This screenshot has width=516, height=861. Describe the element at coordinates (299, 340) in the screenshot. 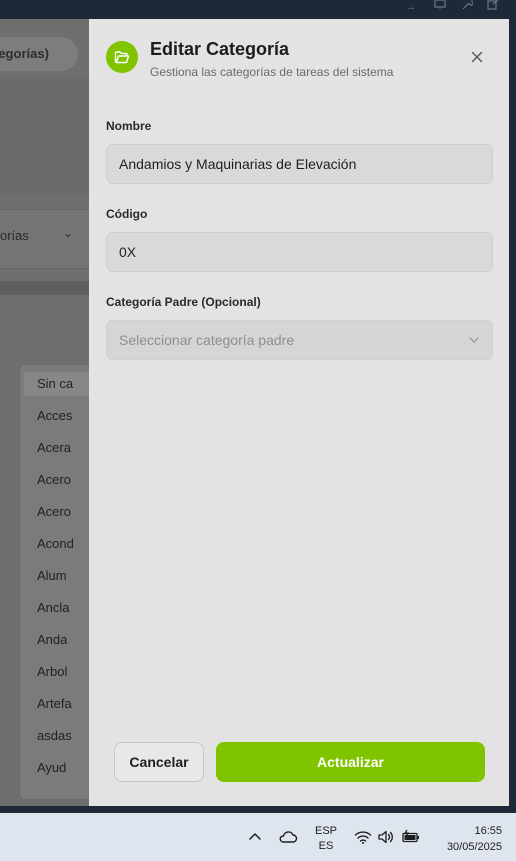

I see `categoria-padre-select: Seleccionar categoría padre` at that location.